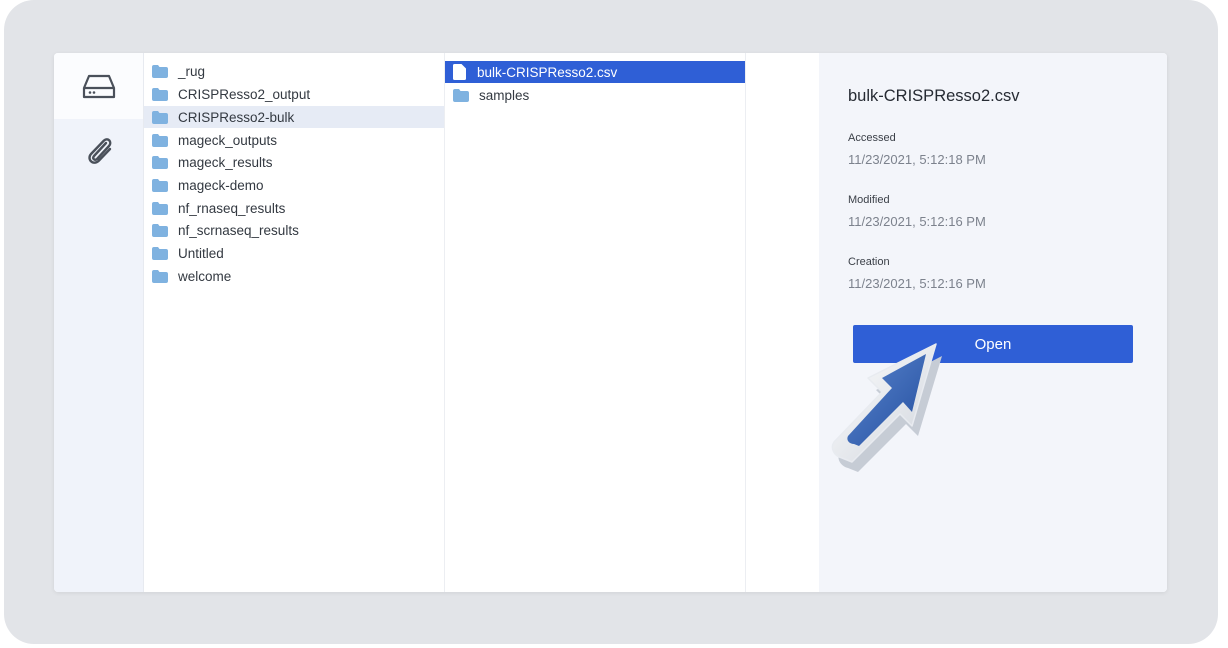 The height and width of the screenshot is (648, 1228). Describe the element at coordinates (221, 185) in the screenshot. I see `list-item-label: mageck-demo` at that location.